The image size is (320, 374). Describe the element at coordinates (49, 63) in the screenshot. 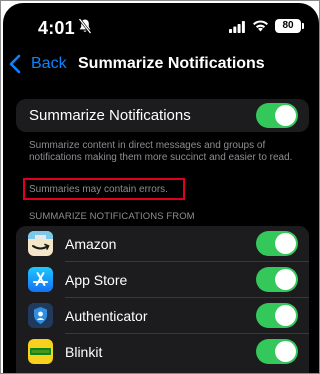

I see `back-label: Back` at that location.